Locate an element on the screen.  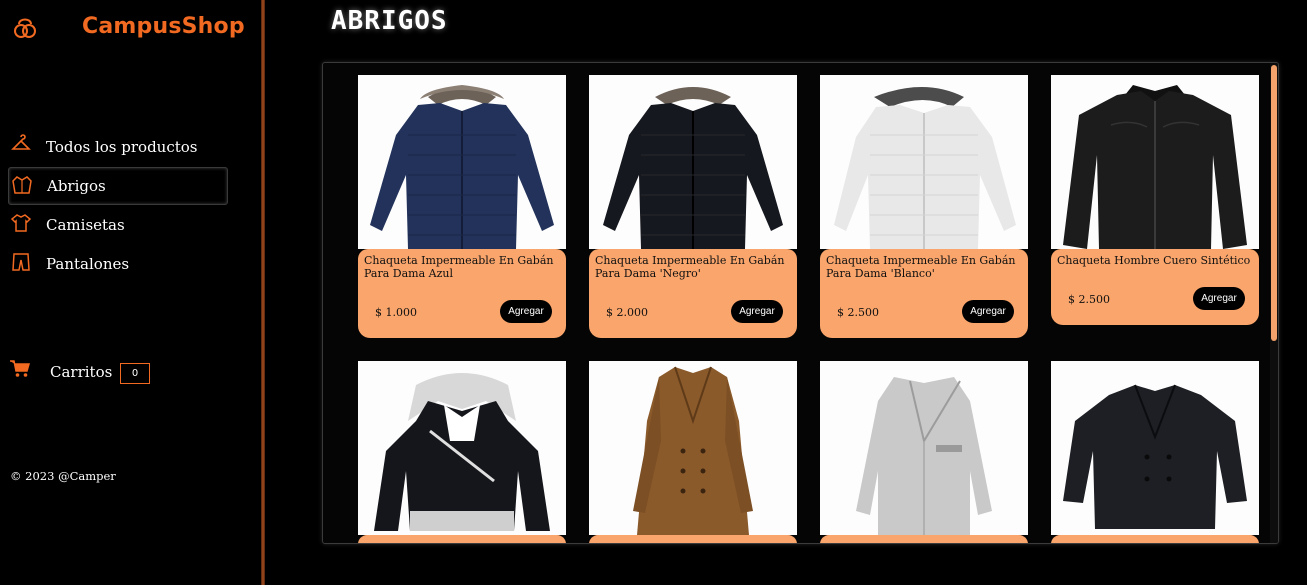
tshirt-icon is located at coordinates (21, 223).